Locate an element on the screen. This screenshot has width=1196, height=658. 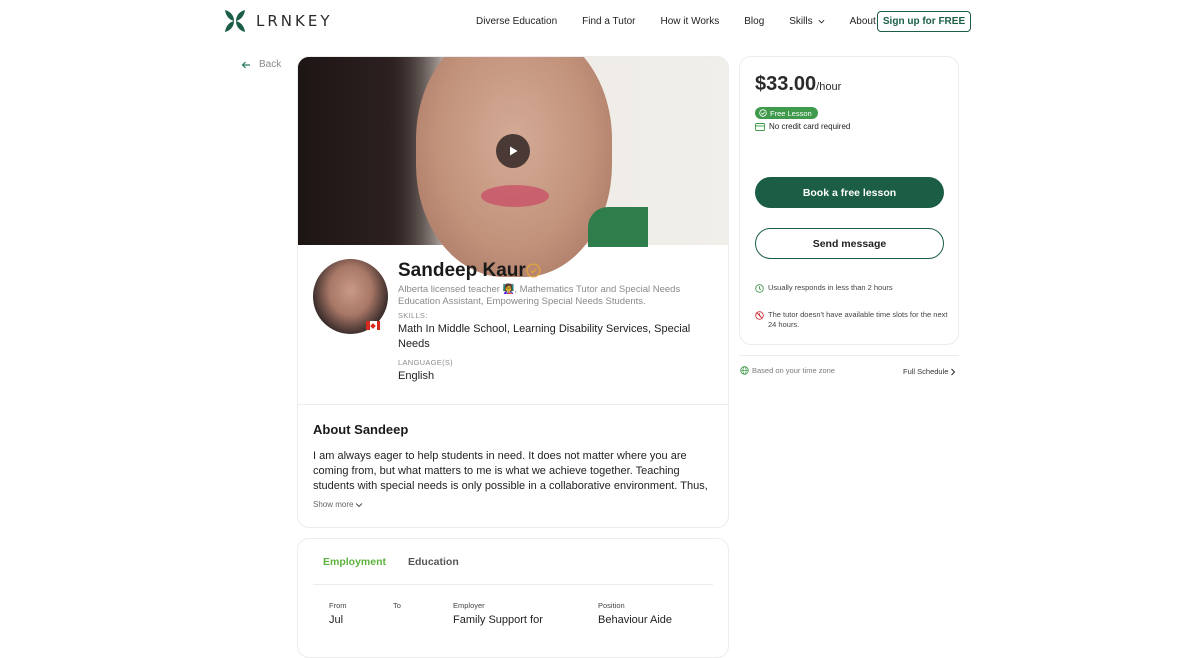
book-free-lesson-button: Book a free lesson is located at coordinates (849, 192).